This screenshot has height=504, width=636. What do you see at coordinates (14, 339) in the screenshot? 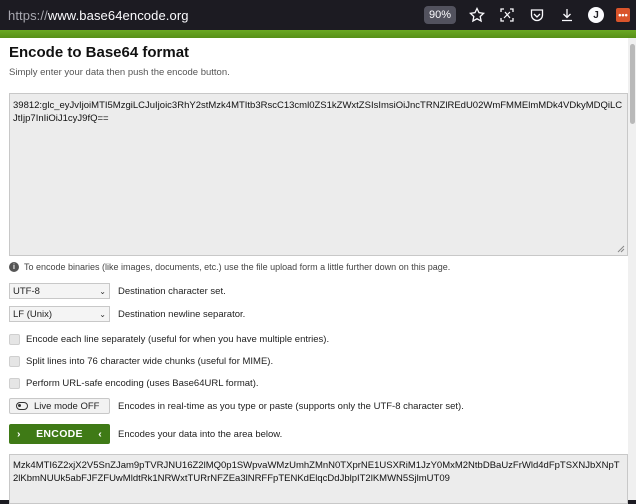
I see `each-line-checkbox` at bounding box center [14, 339].